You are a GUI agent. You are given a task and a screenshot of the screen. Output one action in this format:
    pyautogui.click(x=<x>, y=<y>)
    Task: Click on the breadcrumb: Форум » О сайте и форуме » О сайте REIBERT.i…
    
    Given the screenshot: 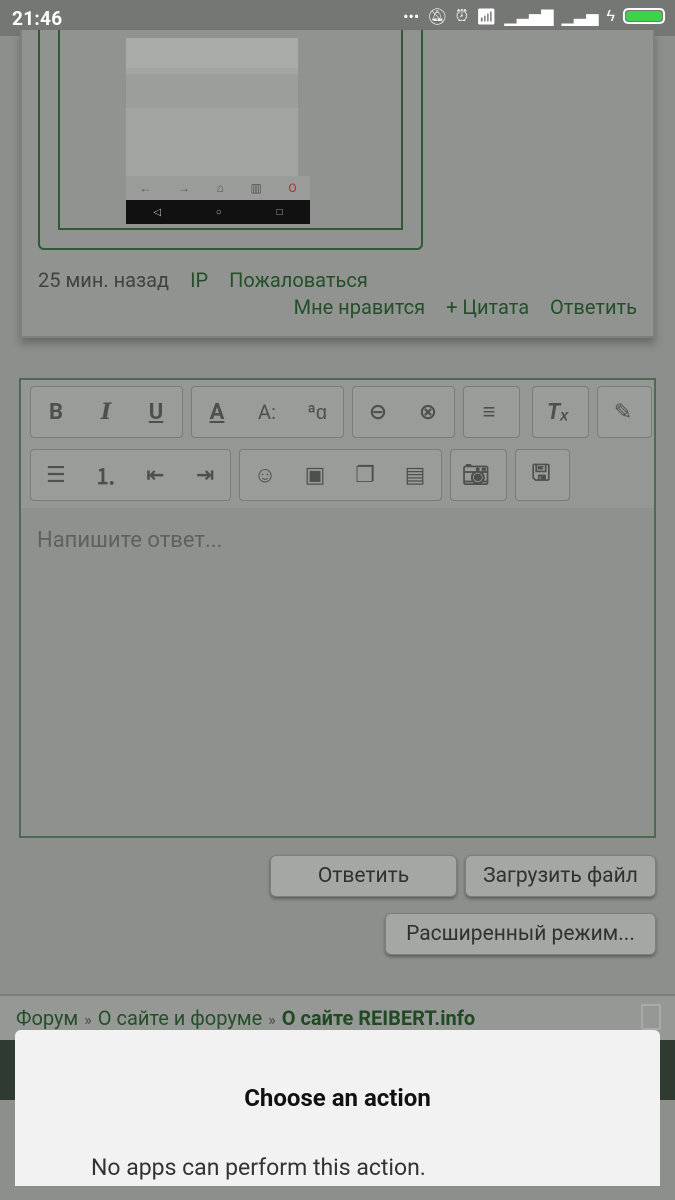 What is the action you would take?
    pyautogui.click(x=245, y=1018)
    